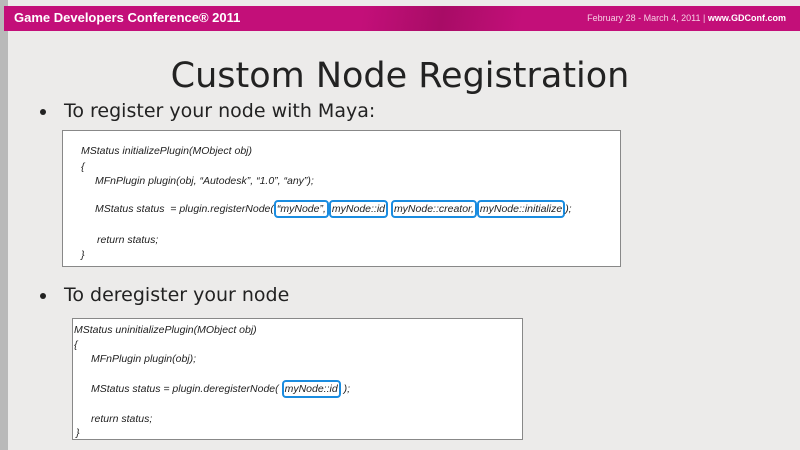 This screenshot has height=450, width=800. Describe the element at coordinates (433, 209) in the screenshot. I see `highlight-node-creator: myNode::creator,` at that location.